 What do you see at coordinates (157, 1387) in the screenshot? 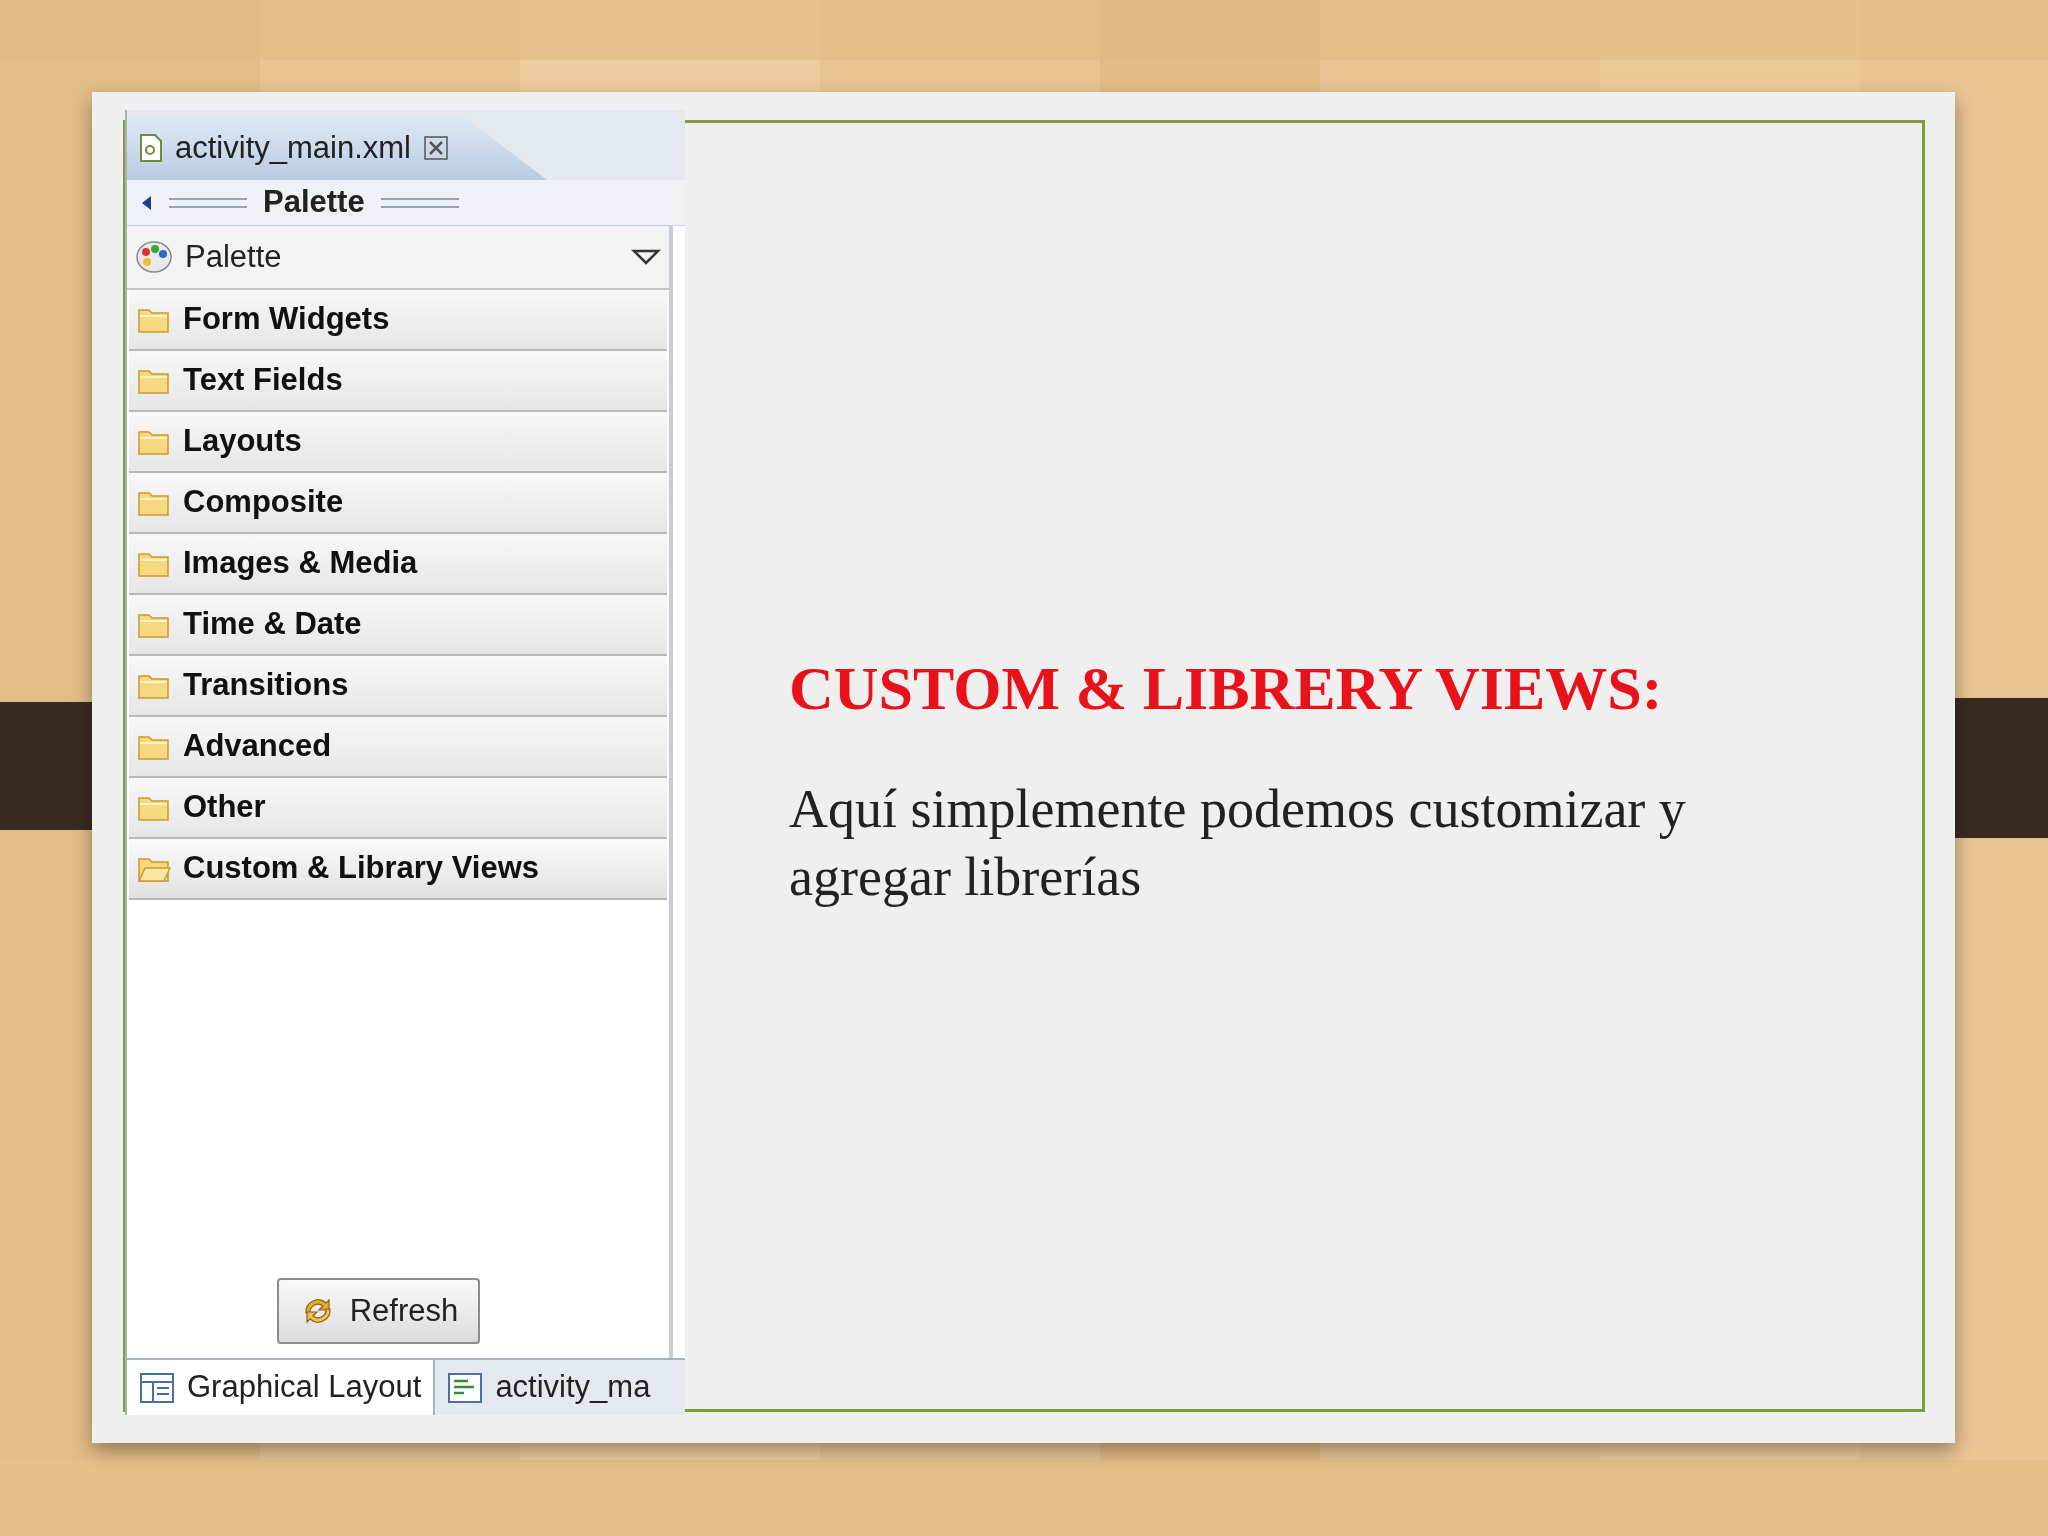
I see `layout-icon` at bounding box center [157, 1387].